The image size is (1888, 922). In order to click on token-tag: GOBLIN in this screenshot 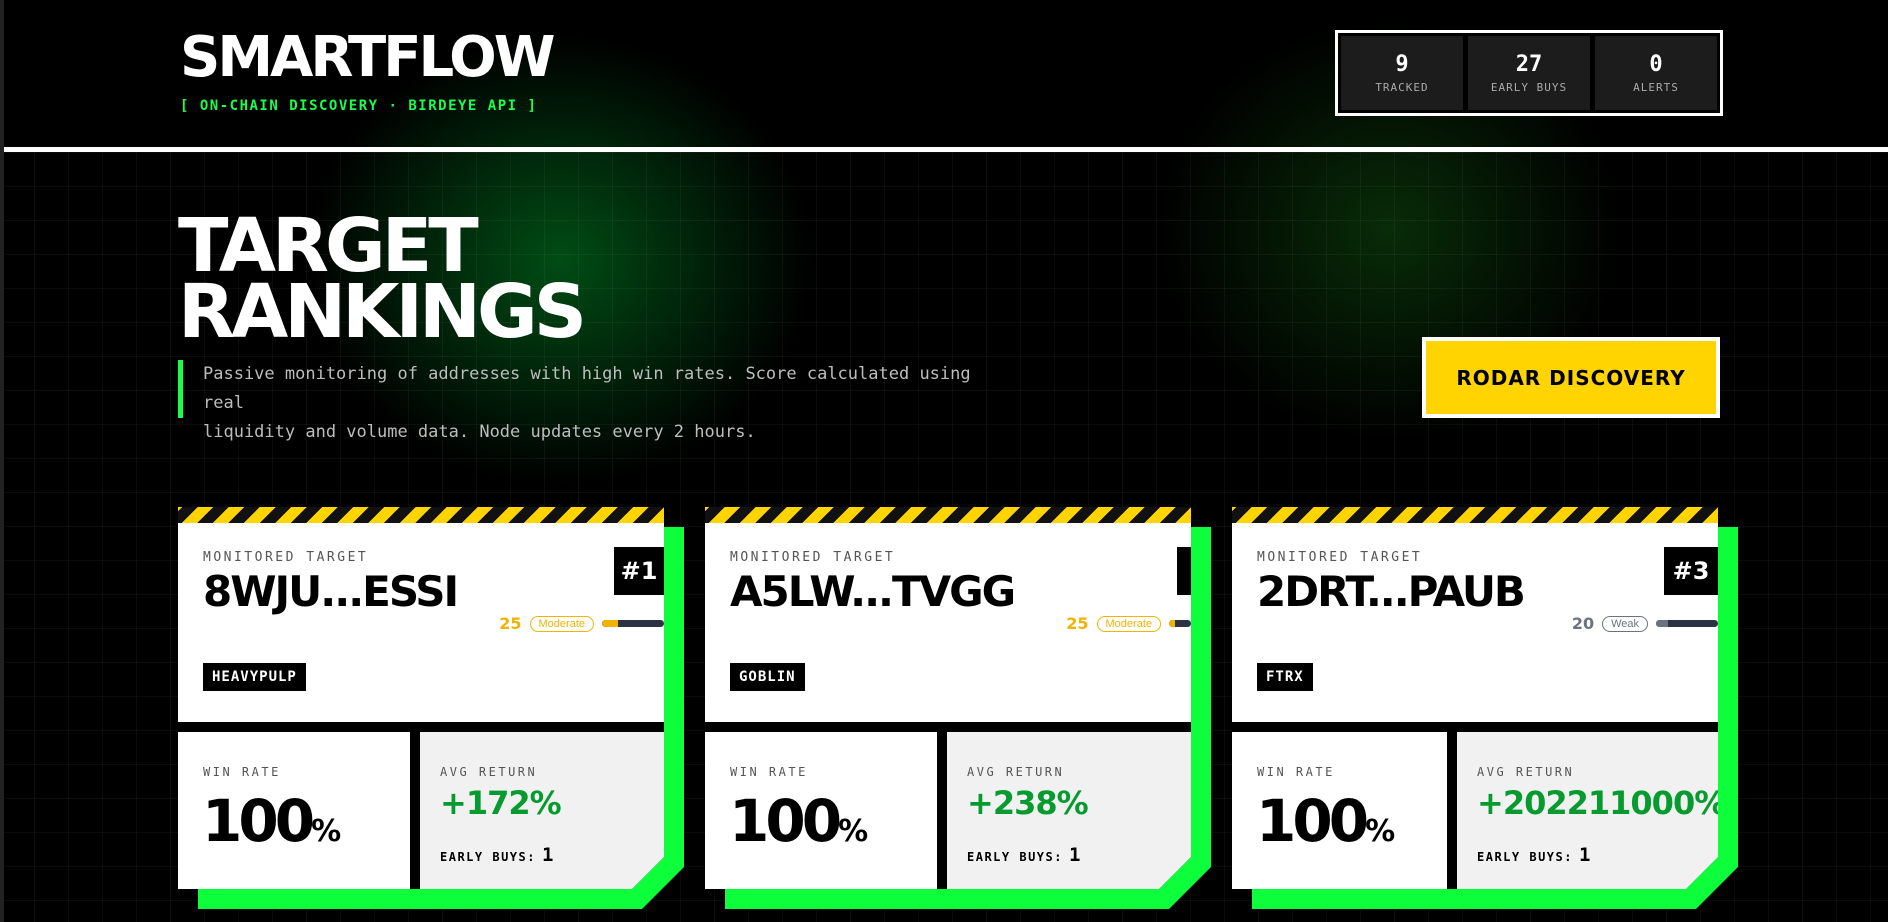, I will do `click(767, 677)`.